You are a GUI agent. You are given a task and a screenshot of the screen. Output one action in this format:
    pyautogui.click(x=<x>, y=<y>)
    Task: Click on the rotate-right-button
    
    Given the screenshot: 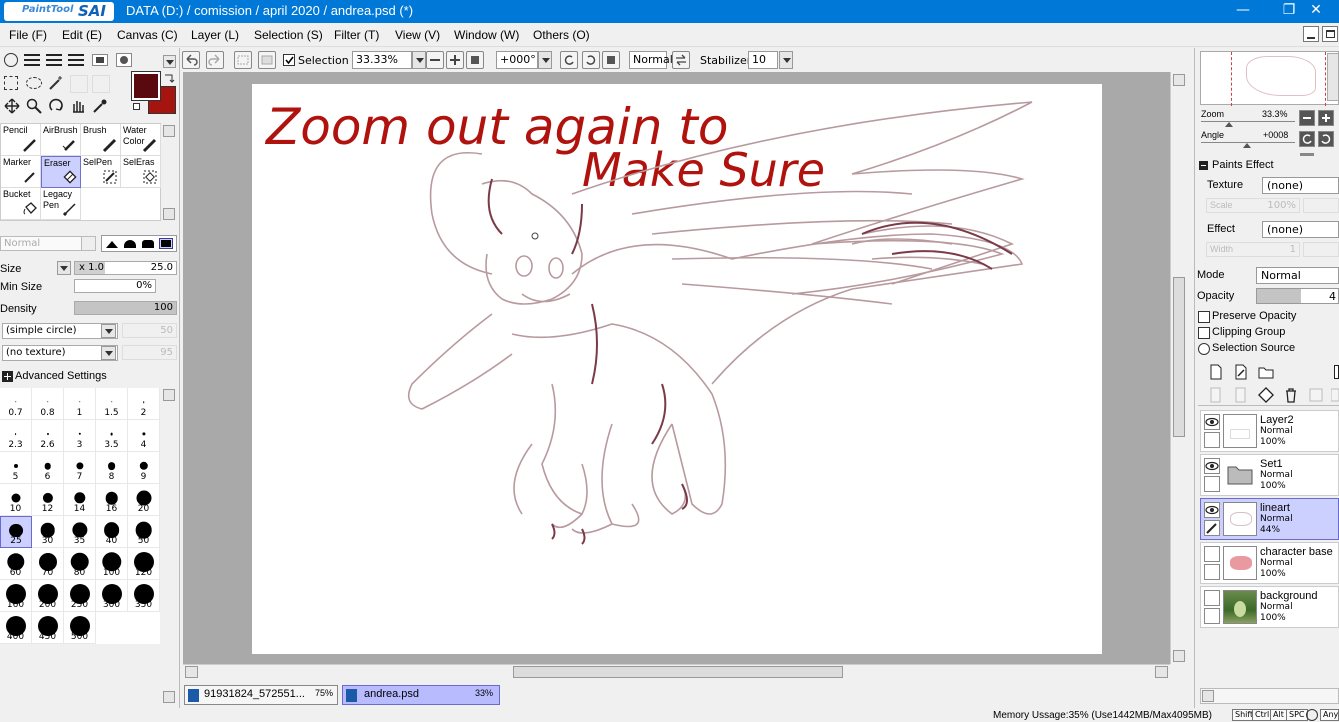 What is the action you would take?
    pyautogui.click(x=591, y=60)
    